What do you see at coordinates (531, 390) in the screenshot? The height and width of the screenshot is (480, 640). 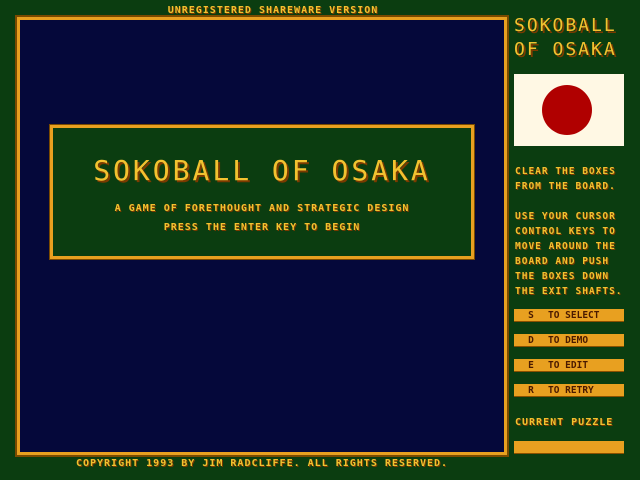 I see `retry-key: R` at bounding box center [531, 390].